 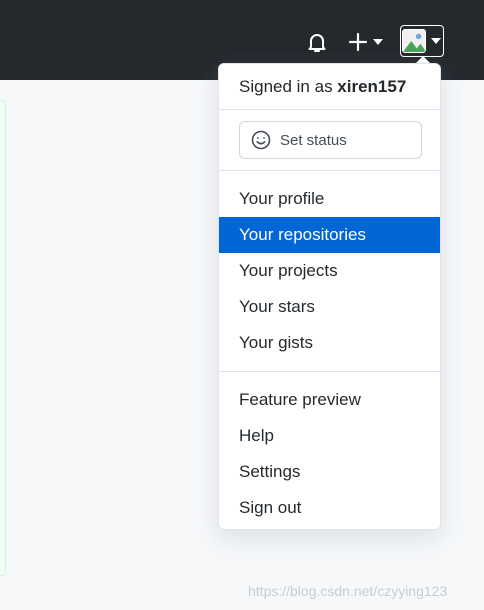 I want to click on bell-icon, so click(x=317, y=42).